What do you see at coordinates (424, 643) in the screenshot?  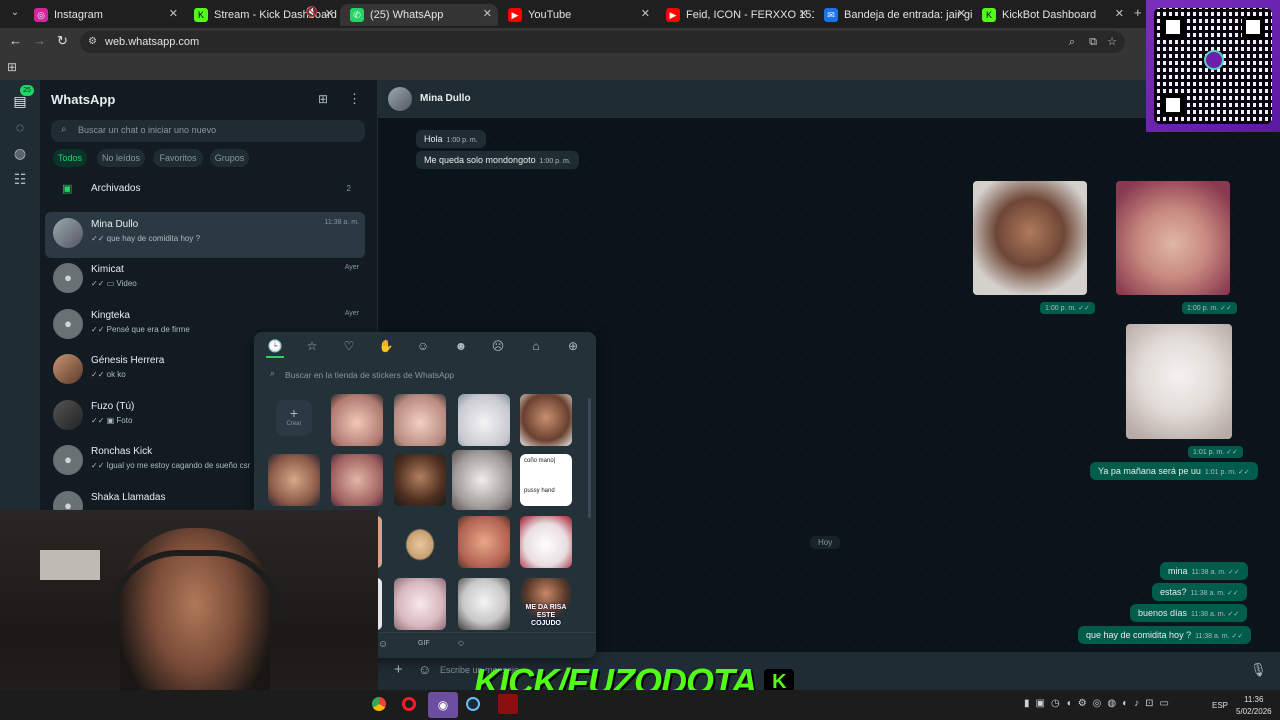 I see `gif-tab: GIF` at bounding box center [424, 643].